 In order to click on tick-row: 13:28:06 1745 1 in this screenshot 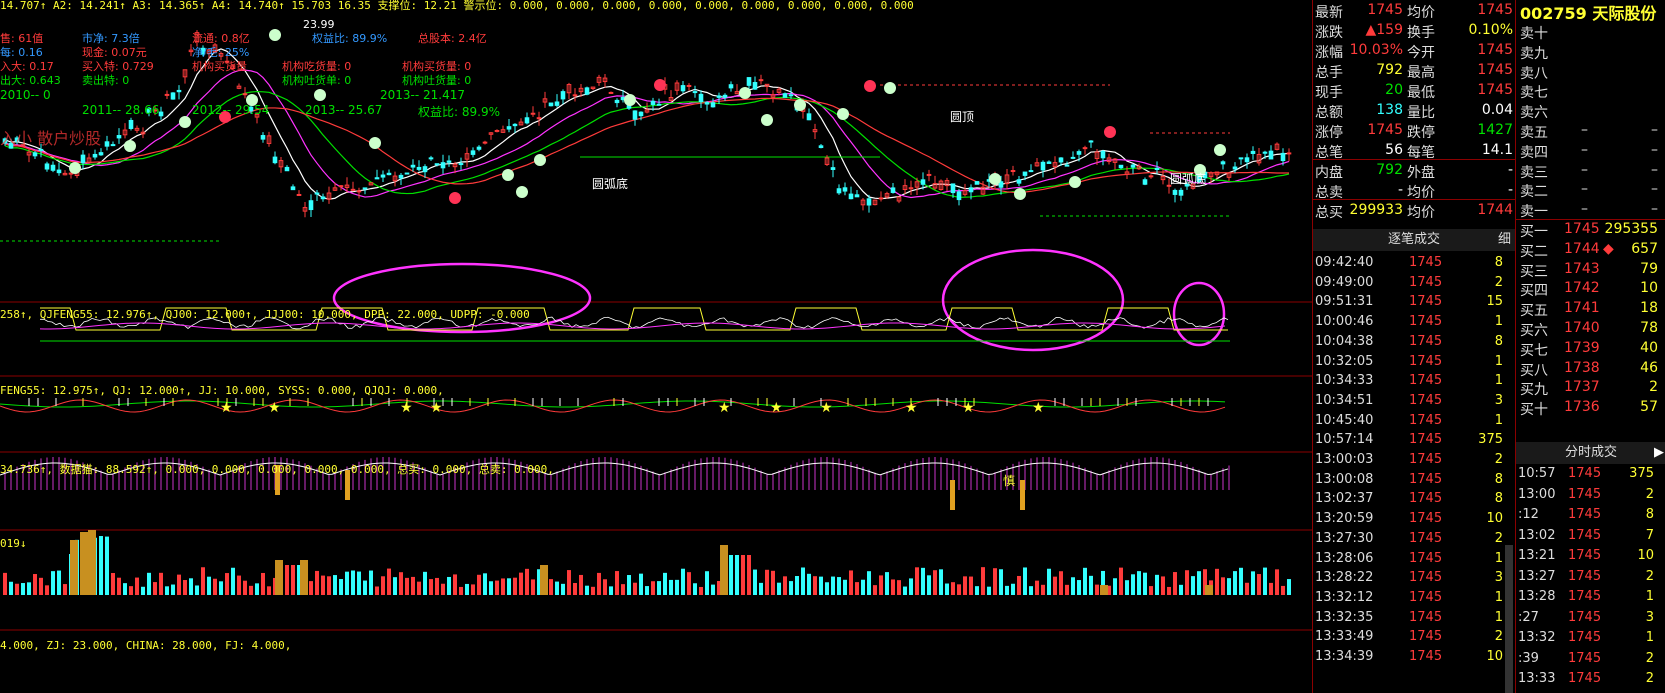, I will do `click(1414, 558)`.